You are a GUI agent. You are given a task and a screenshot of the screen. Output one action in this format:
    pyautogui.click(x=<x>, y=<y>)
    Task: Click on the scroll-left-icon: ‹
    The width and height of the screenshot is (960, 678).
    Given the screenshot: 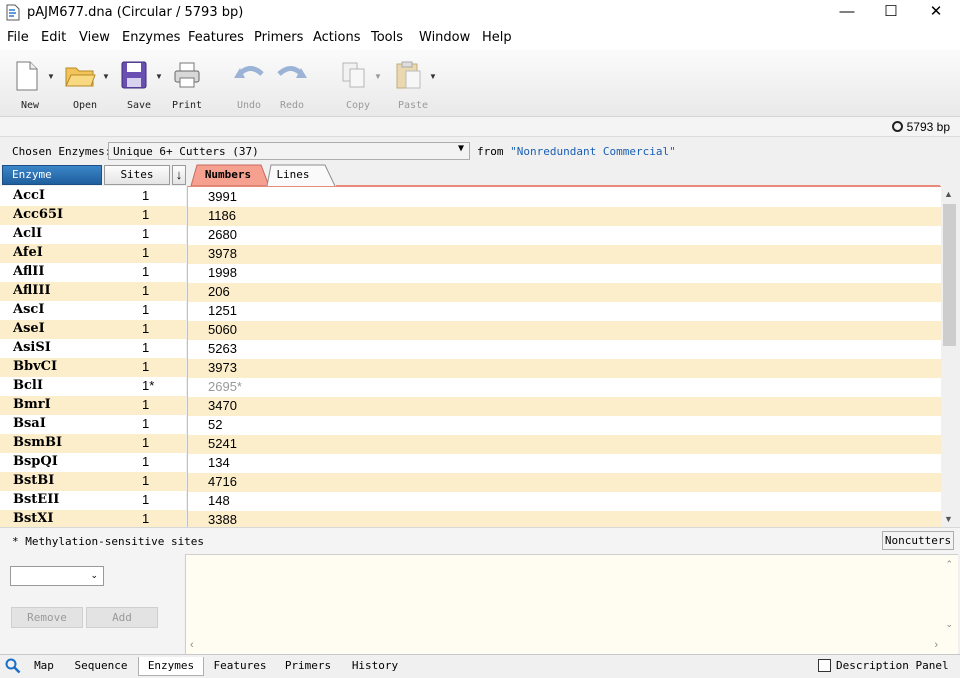 What is the action you would take?
    pyautogui.click(x=192, y=645)
    